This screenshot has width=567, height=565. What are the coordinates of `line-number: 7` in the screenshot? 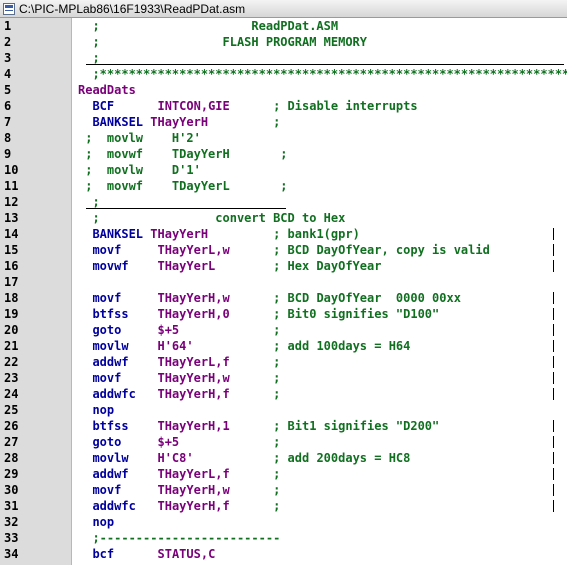 It's located at (8, 122).